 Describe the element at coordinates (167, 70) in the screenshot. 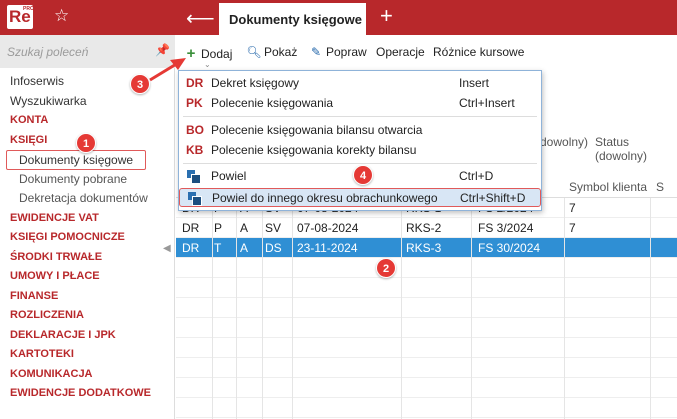

I see `callout-arrow` at that location.